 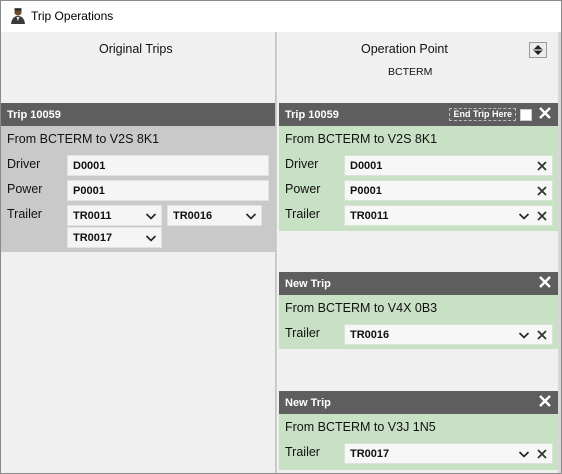 What do you see at coordinates (72, 16) in the screenshot?
I see `window-title: Trip Operations` at bounding box center [72, 16].